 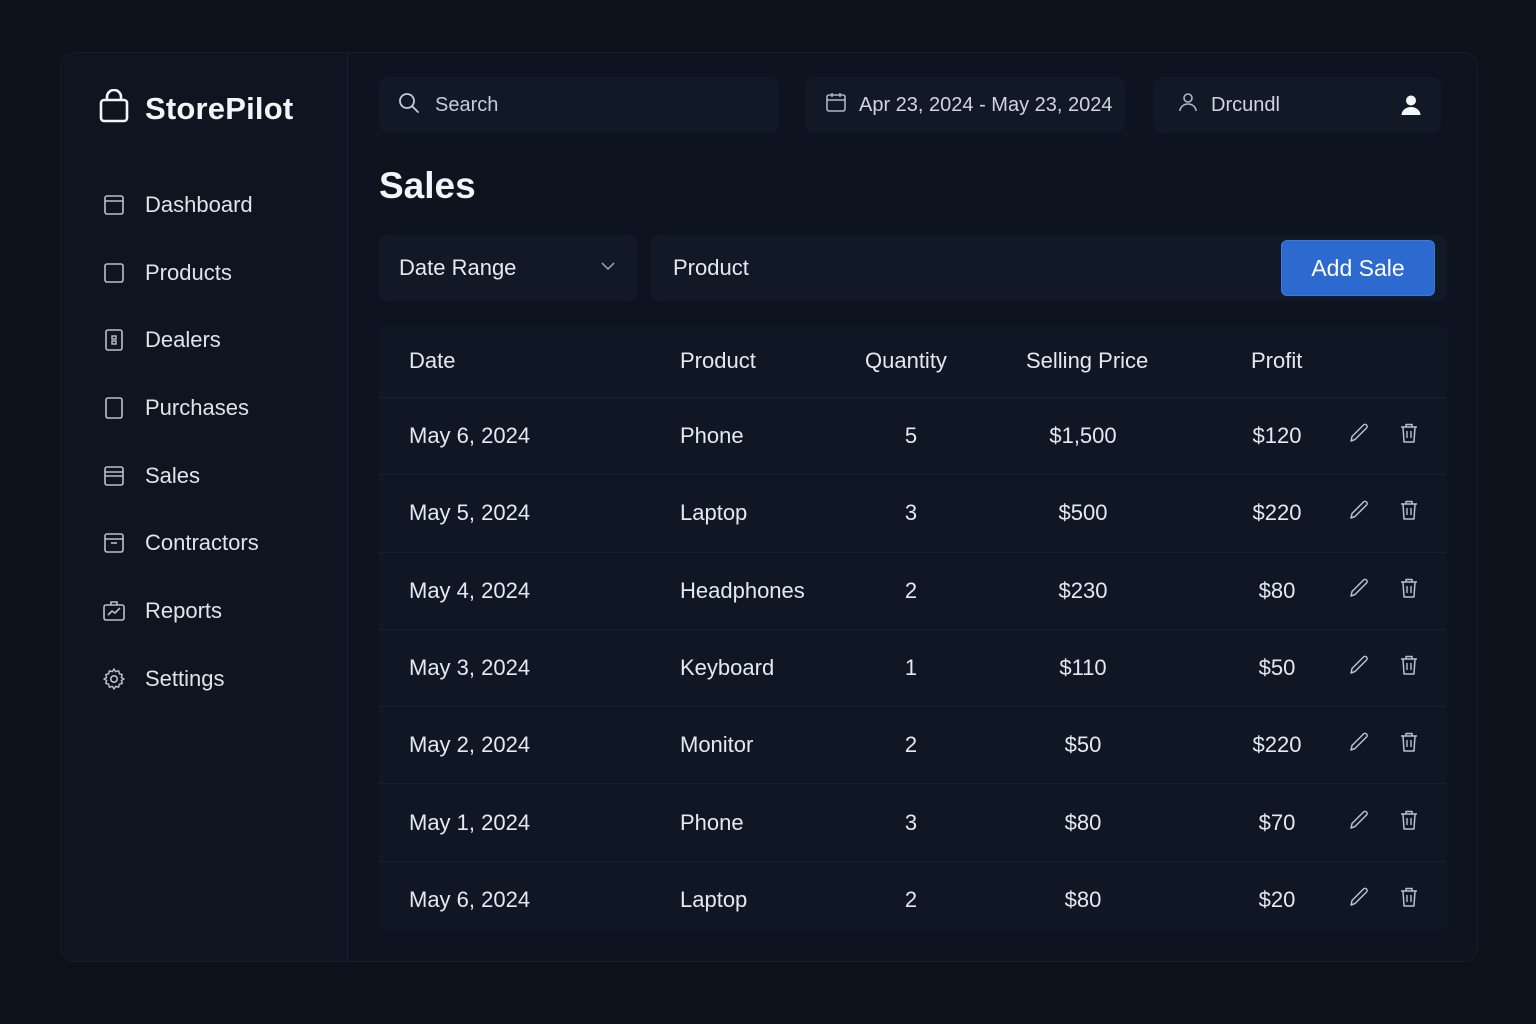 I want to click on avatar, so click(x=1411, y=105).